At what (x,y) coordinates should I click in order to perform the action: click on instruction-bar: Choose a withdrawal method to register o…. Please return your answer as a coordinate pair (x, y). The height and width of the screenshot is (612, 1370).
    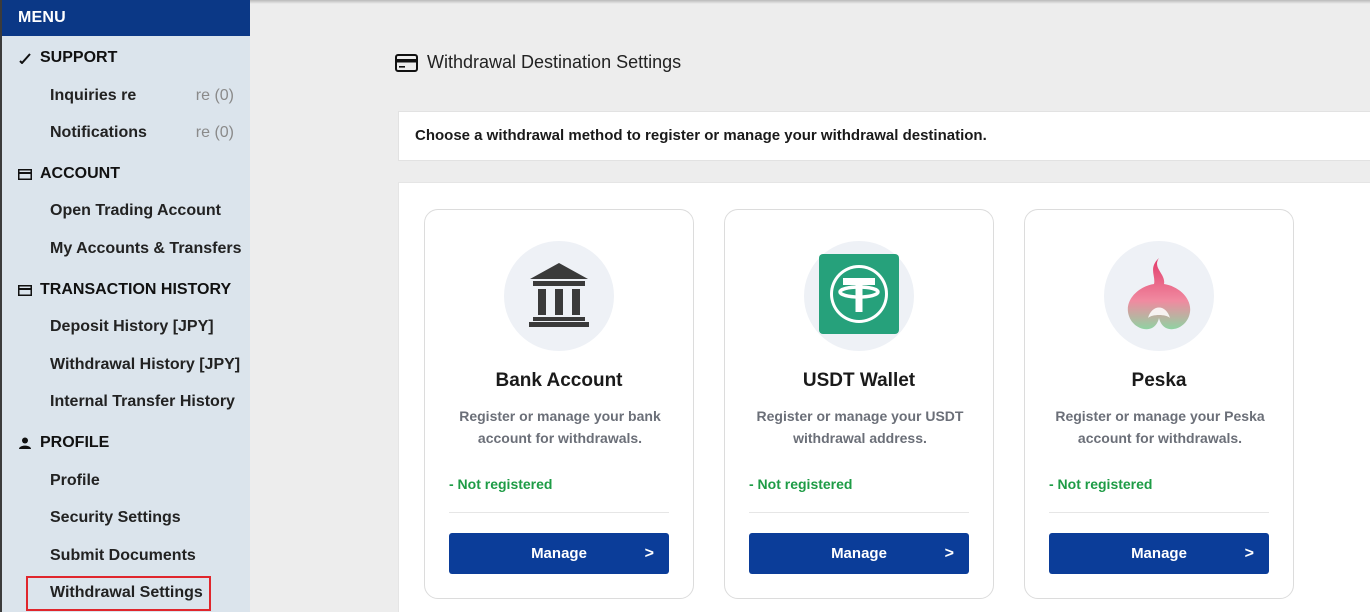
    Looking at the image, I should click on (884, 136).